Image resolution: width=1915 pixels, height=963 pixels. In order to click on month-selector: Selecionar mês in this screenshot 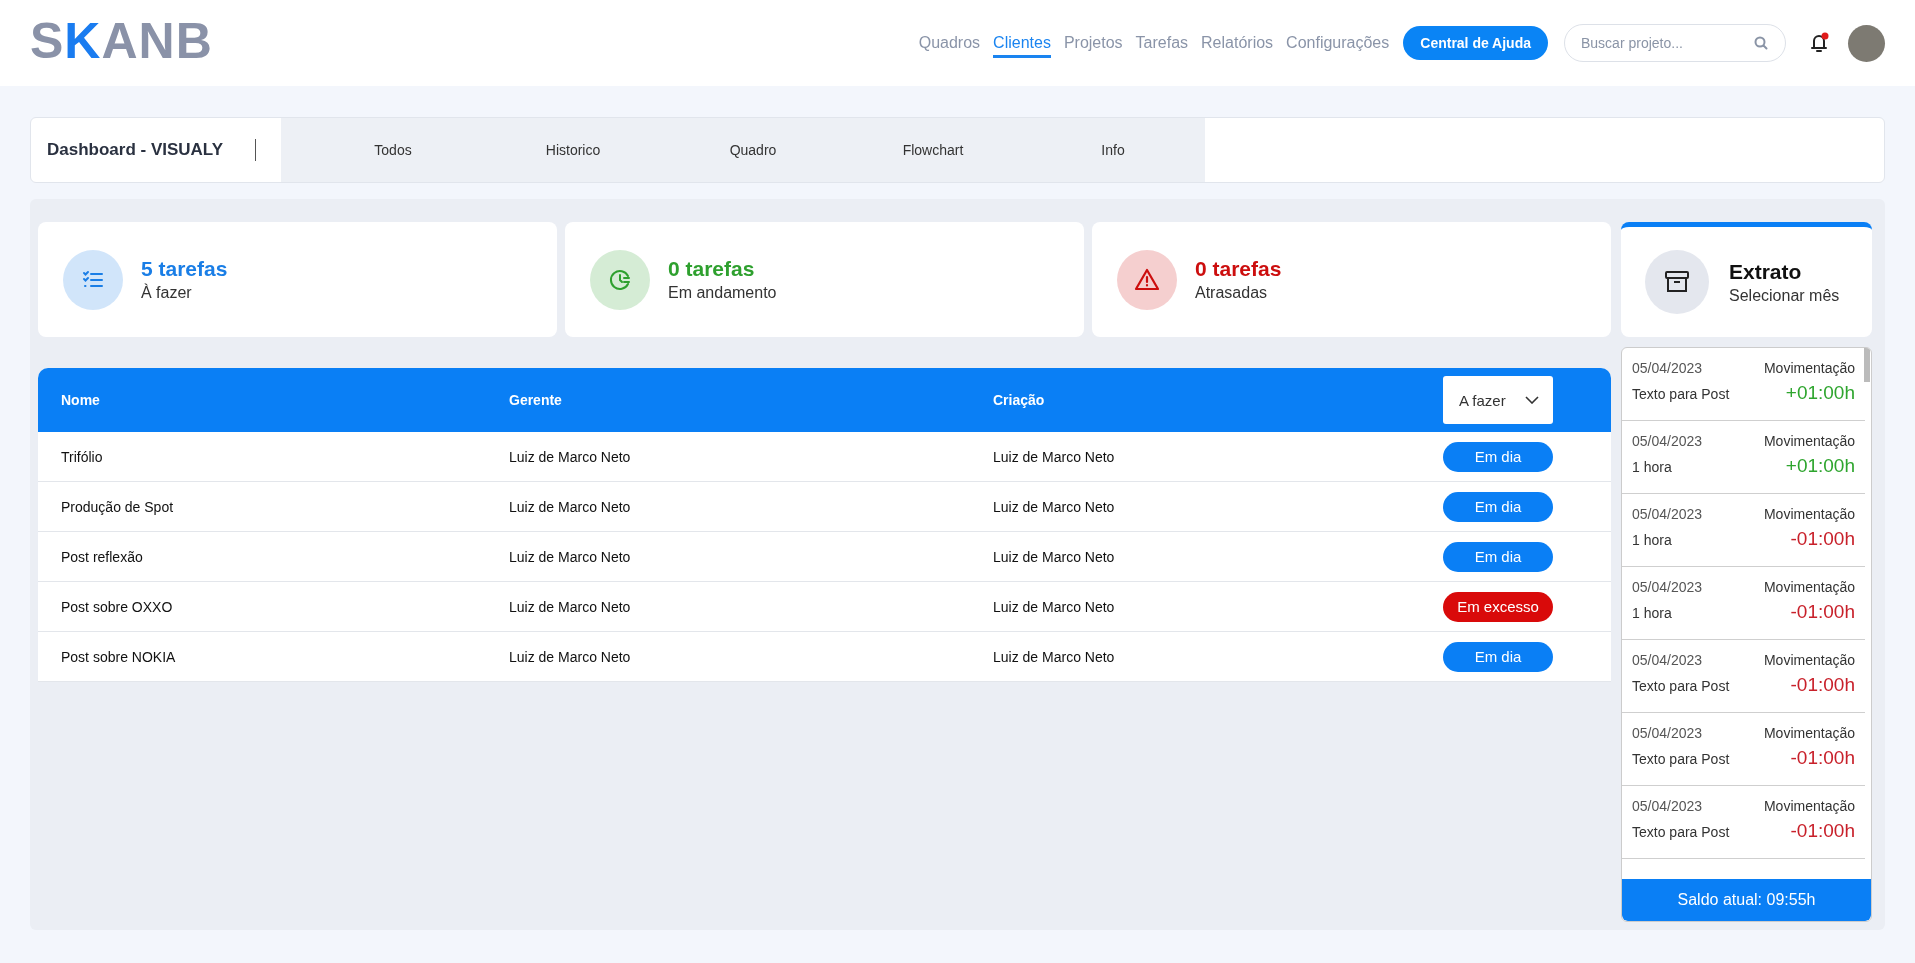, I will do `click(1784, 295)`.